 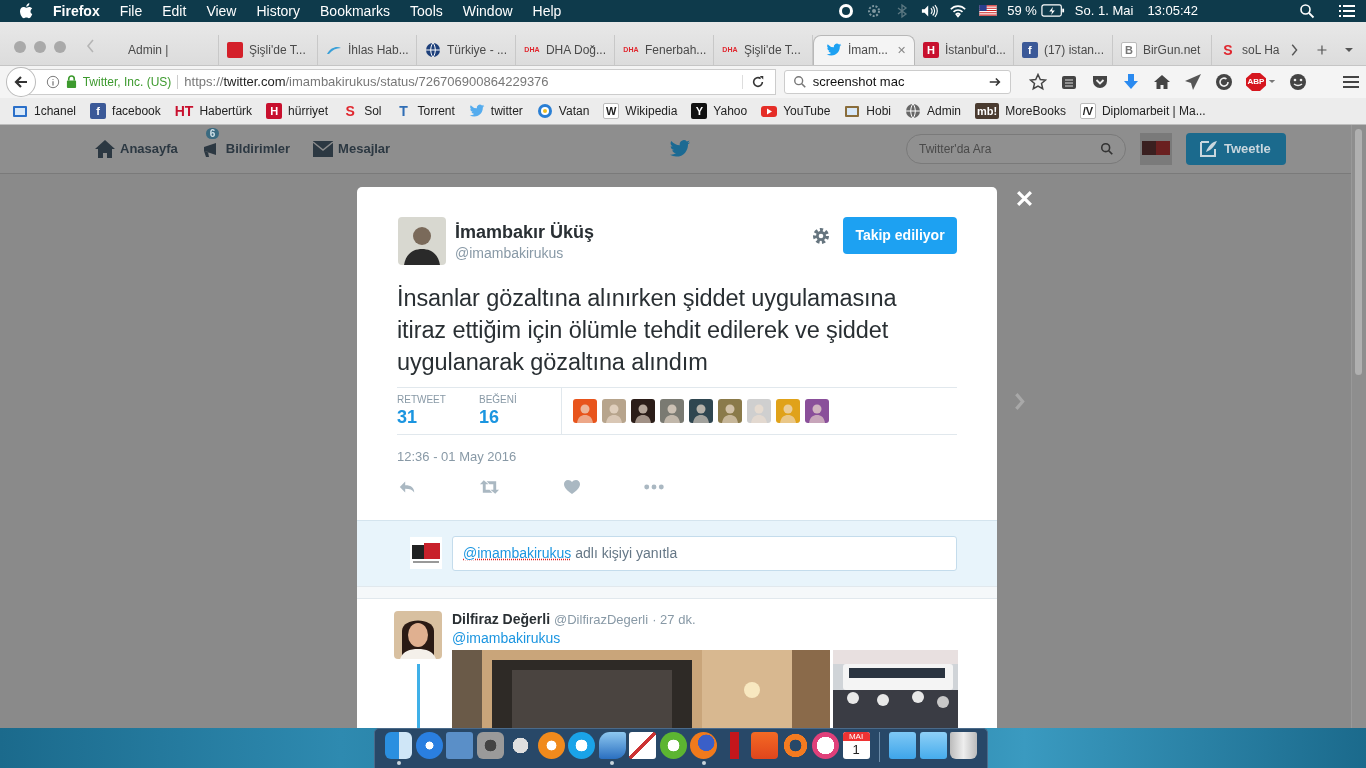 What do you see at coordinates (753, 81) in the screenshot?
I see `reload-icon` at bounding box center [753, 81].